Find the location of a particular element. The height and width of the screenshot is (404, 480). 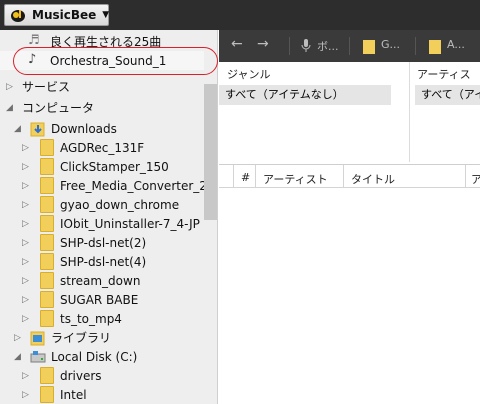

tree-item-folder: ▷ SUGAR BABE is located at coordinates (102, 299).